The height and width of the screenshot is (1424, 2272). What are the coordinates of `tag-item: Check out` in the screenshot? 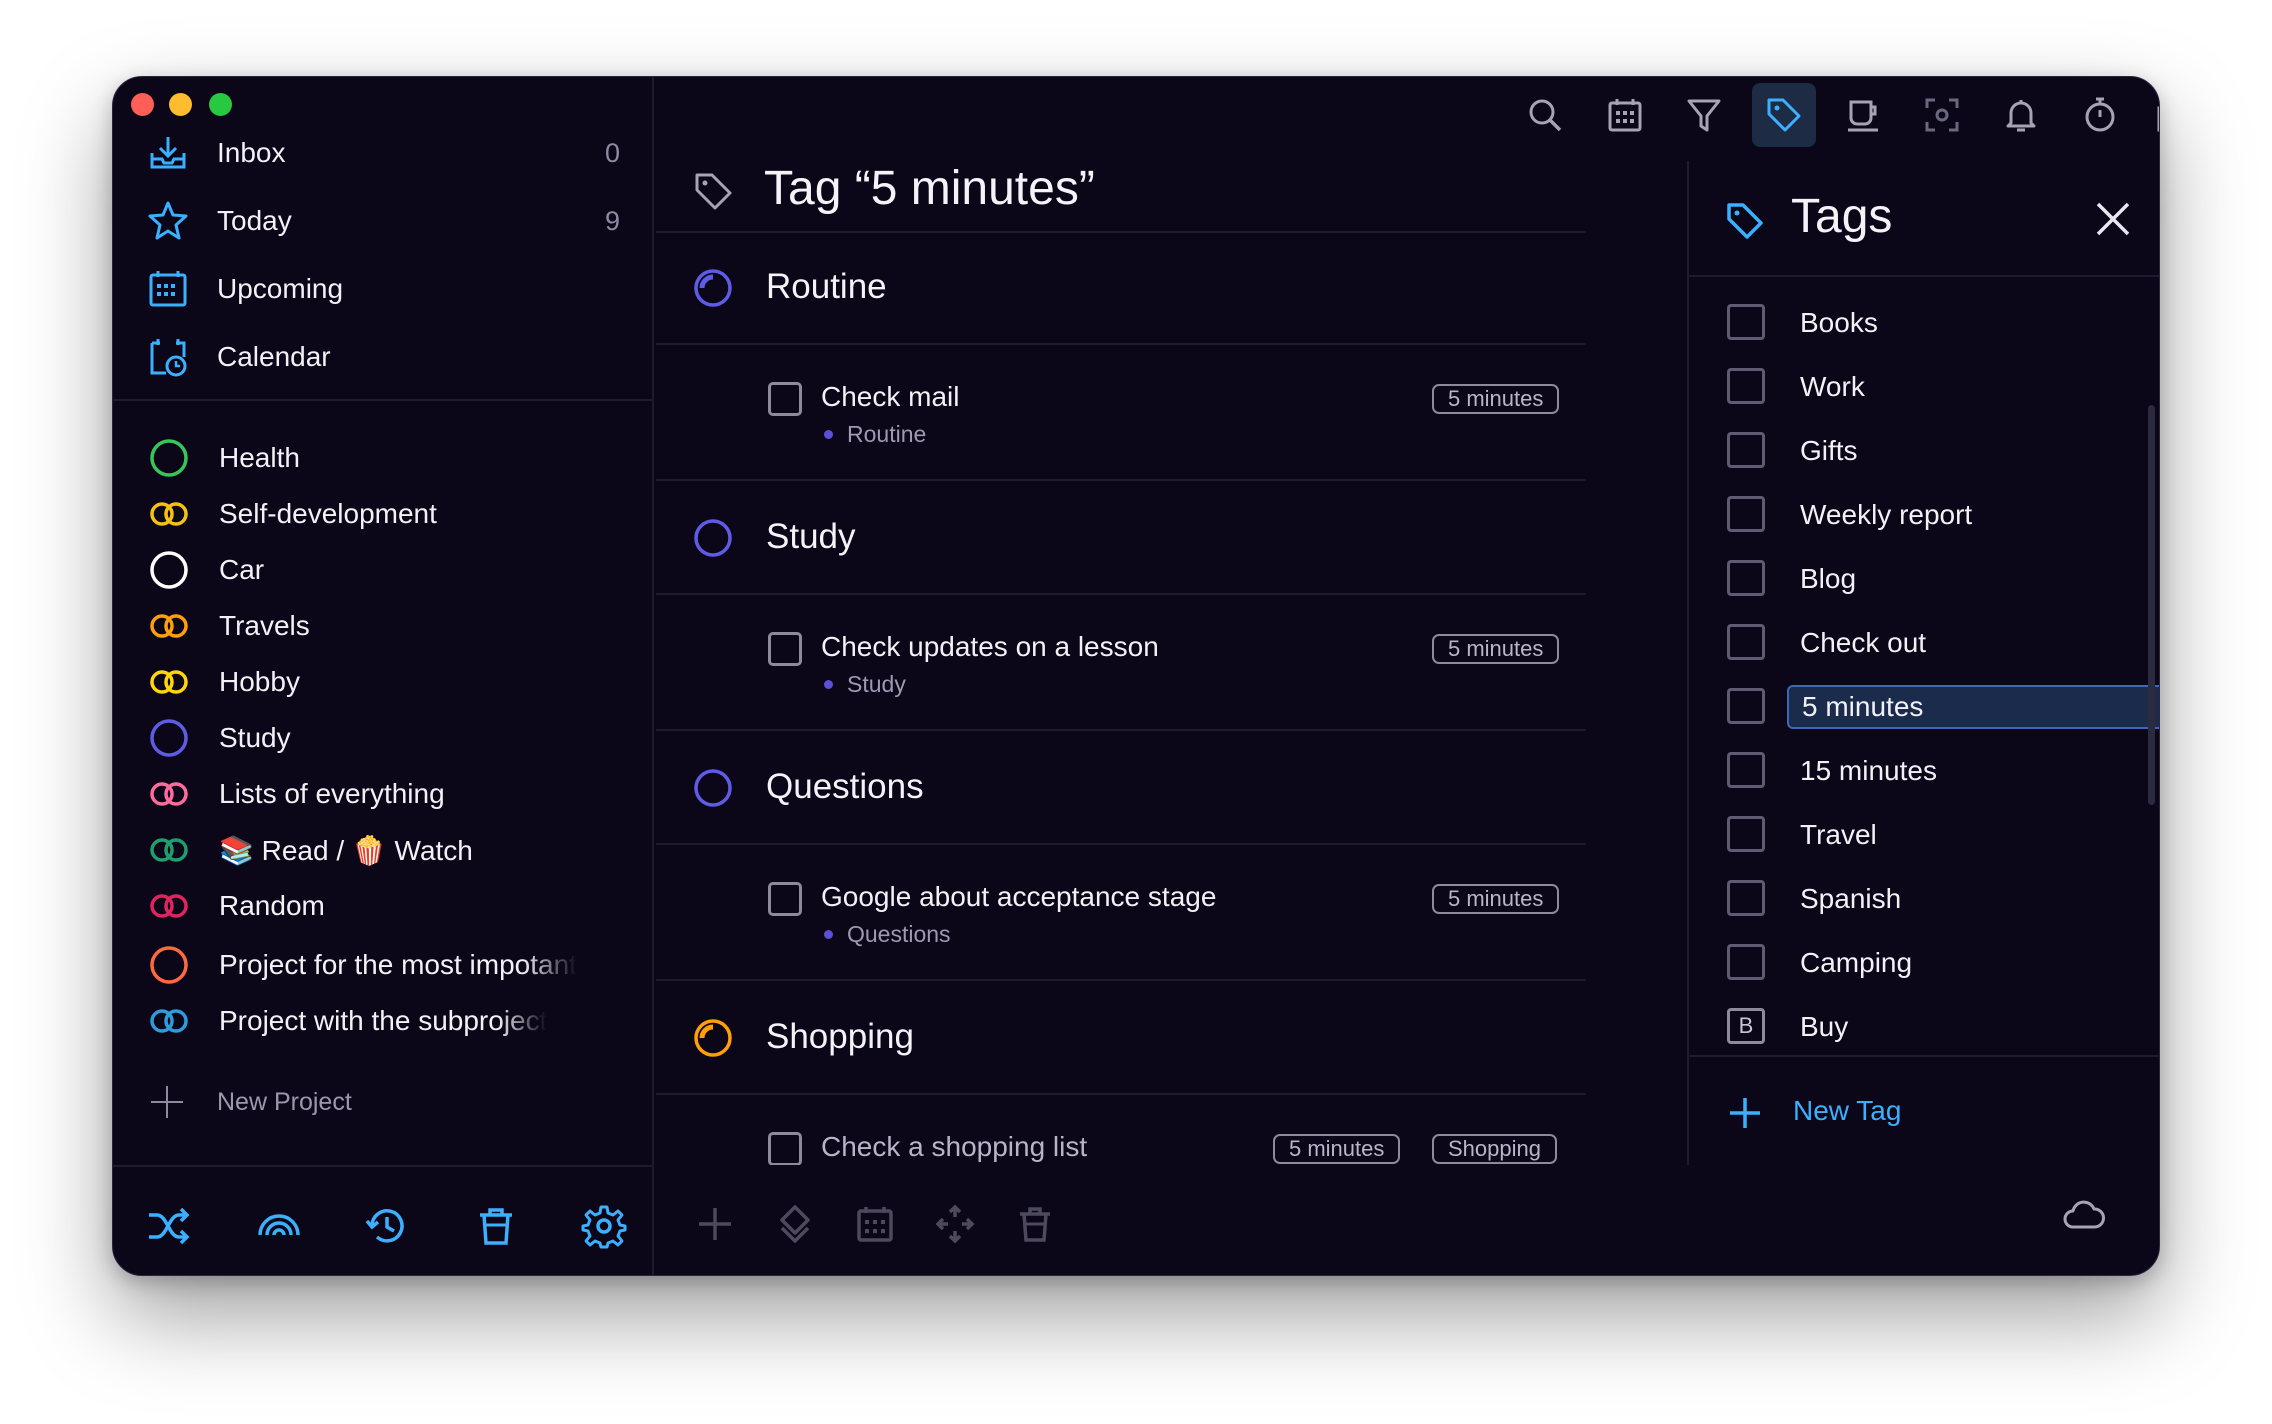 It's located at (1924, 641).